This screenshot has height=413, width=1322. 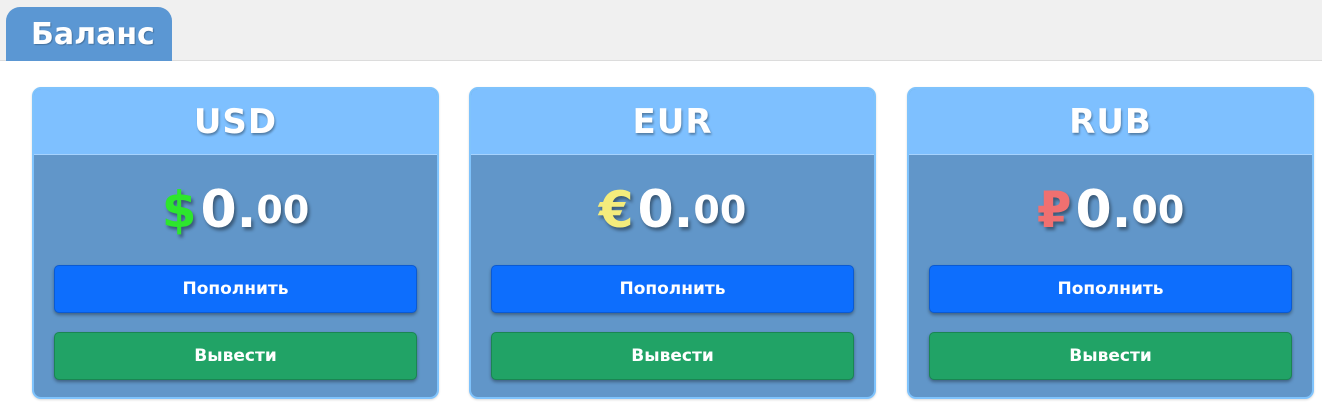 I want to click on balance-amount: $ 0. 00, so click(x=235, y=210).